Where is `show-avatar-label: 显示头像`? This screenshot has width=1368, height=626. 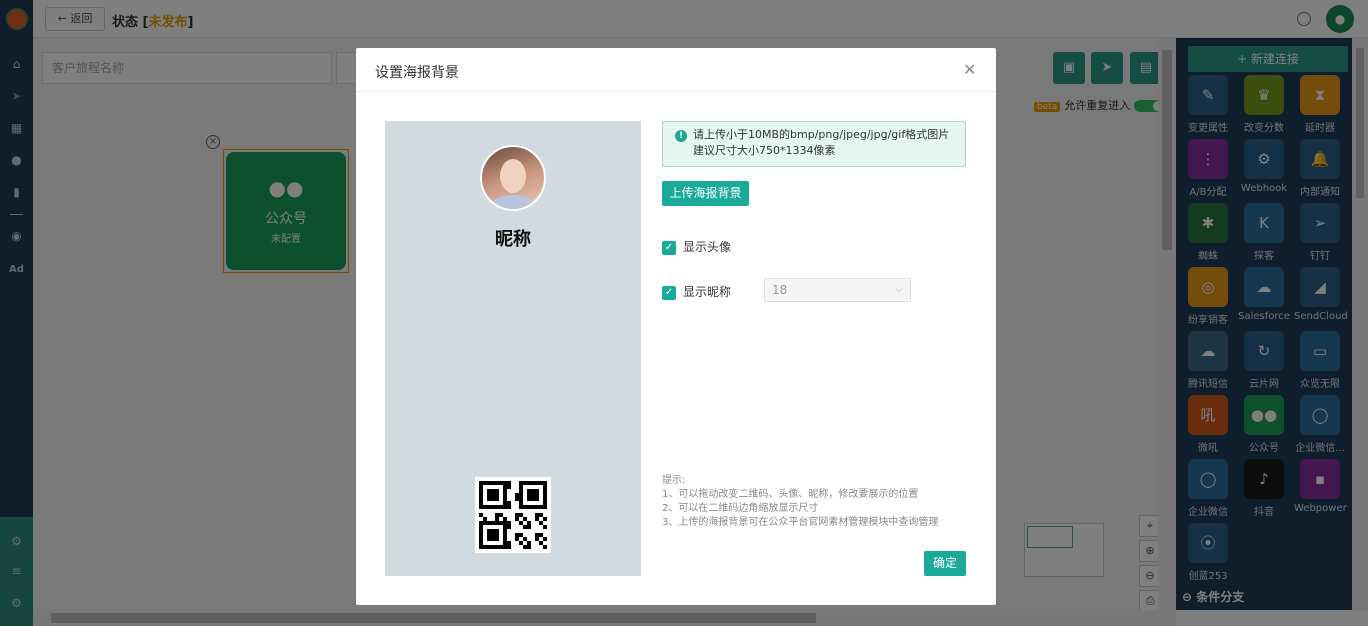 show-avatar-label: 显示头像 is located at coordinates (707, 247).